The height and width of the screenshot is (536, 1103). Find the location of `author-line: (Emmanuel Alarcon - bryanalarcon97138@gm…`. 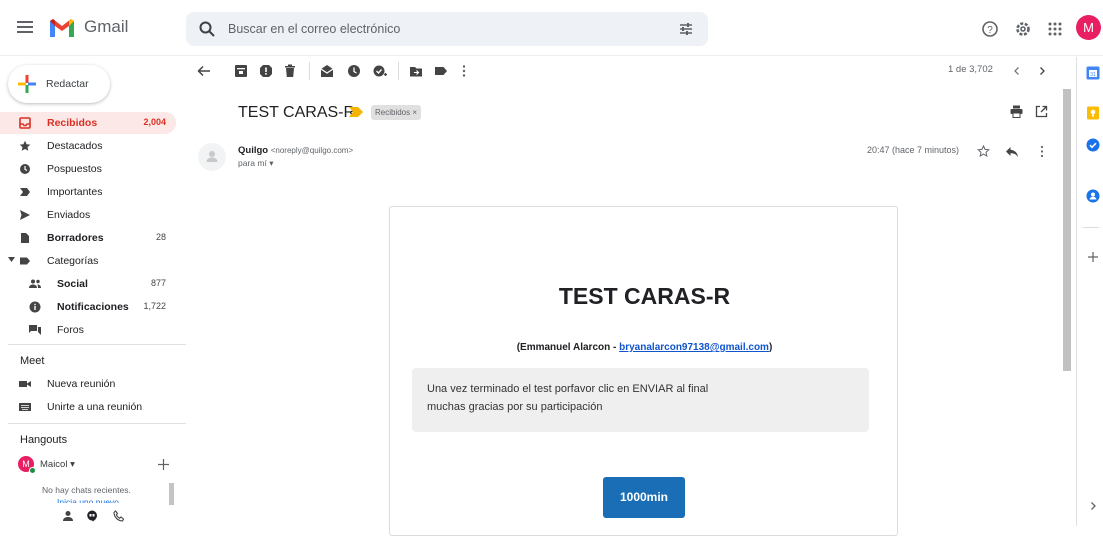

author-line: (Emmanuel Alarcon - bryanalarcon97138@gm… is located at coordinates (644, 347).